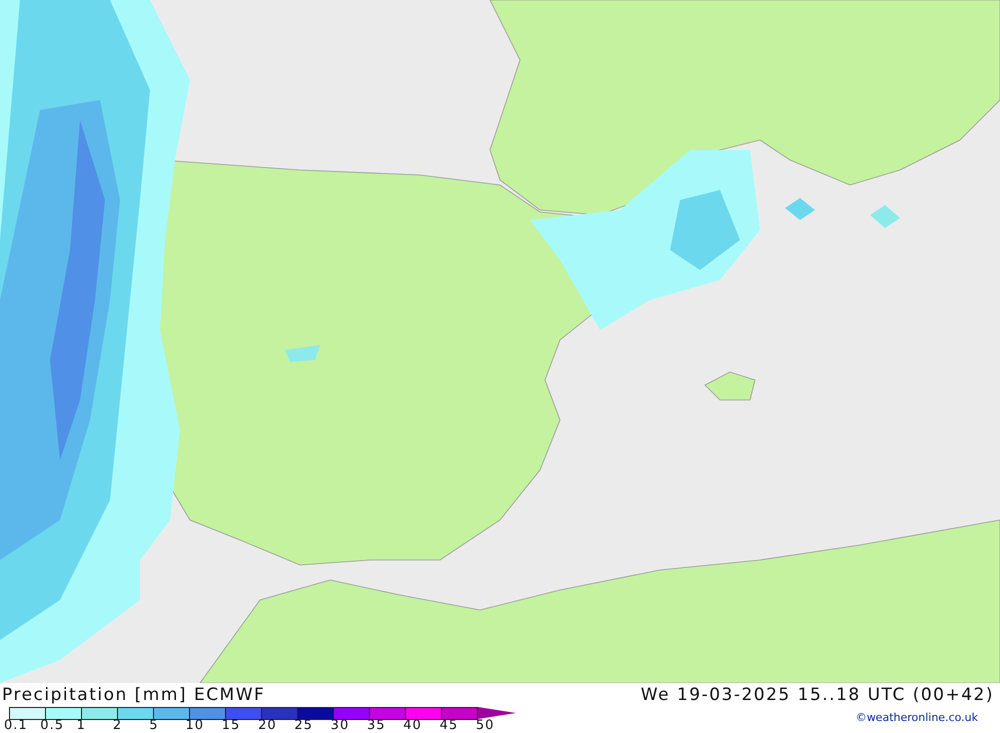  Describe the element at coordinates (817, 695) in the screenshot. I see `valid-time: We 19-03-2025 15..18 UTC (00+42)` at that location.